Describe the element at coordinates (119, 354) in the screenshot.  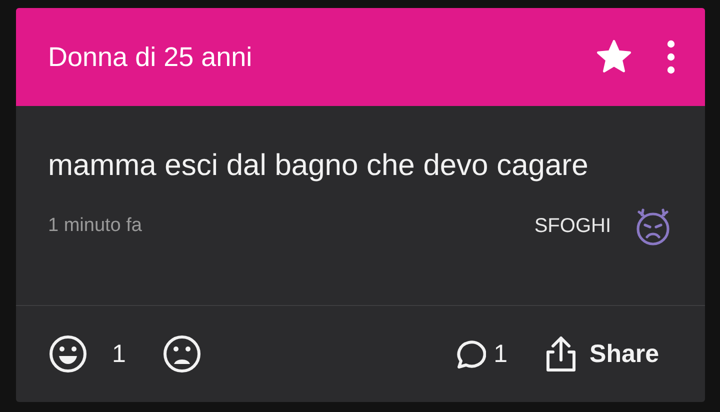
I see `reaction-count: 1` at that location.